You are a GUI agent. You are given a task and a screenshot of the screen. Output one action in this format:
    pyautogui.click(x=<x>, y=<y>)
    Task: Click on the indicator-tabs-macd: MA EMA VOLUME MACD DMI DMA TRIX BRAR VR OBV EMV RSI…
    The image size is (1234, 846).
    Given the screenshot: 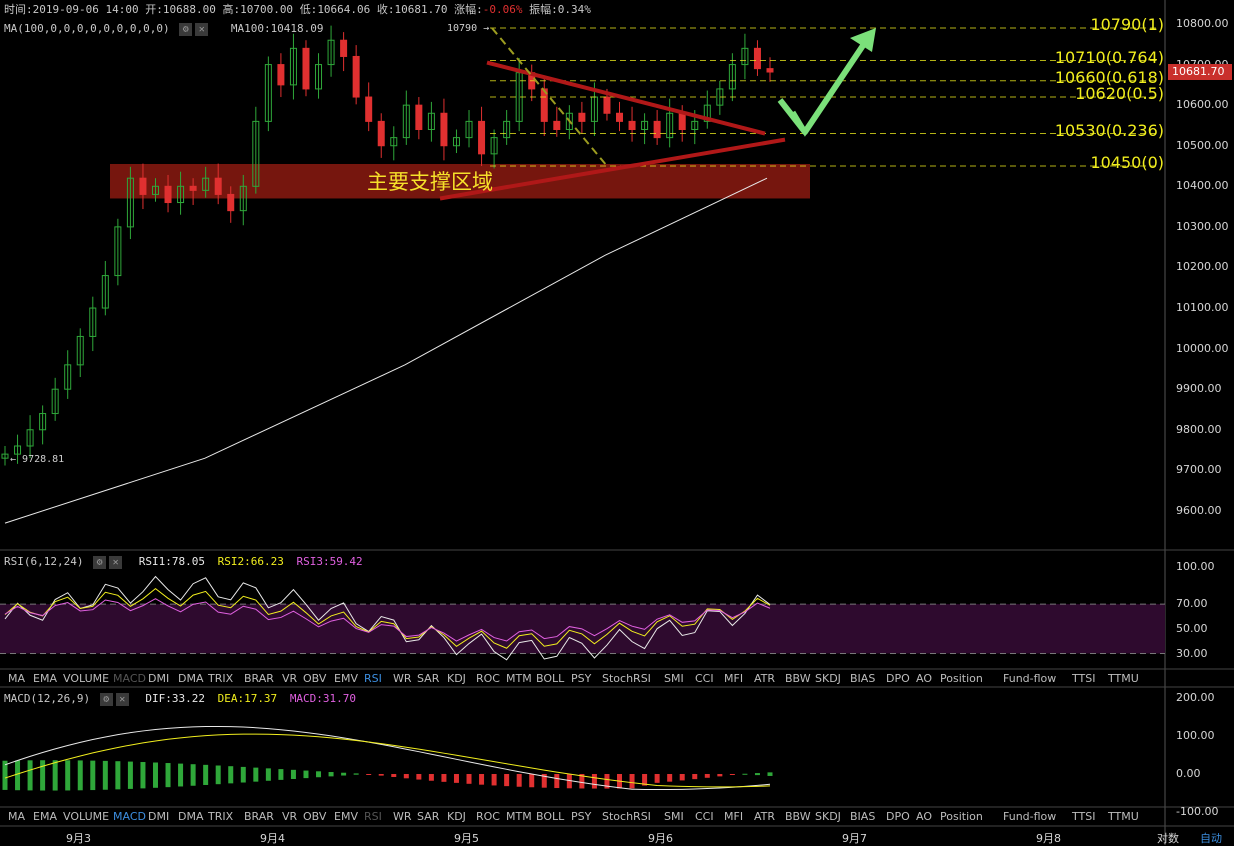 What is the action you would take?
    pyautogui.click(x=582, y=816)
    